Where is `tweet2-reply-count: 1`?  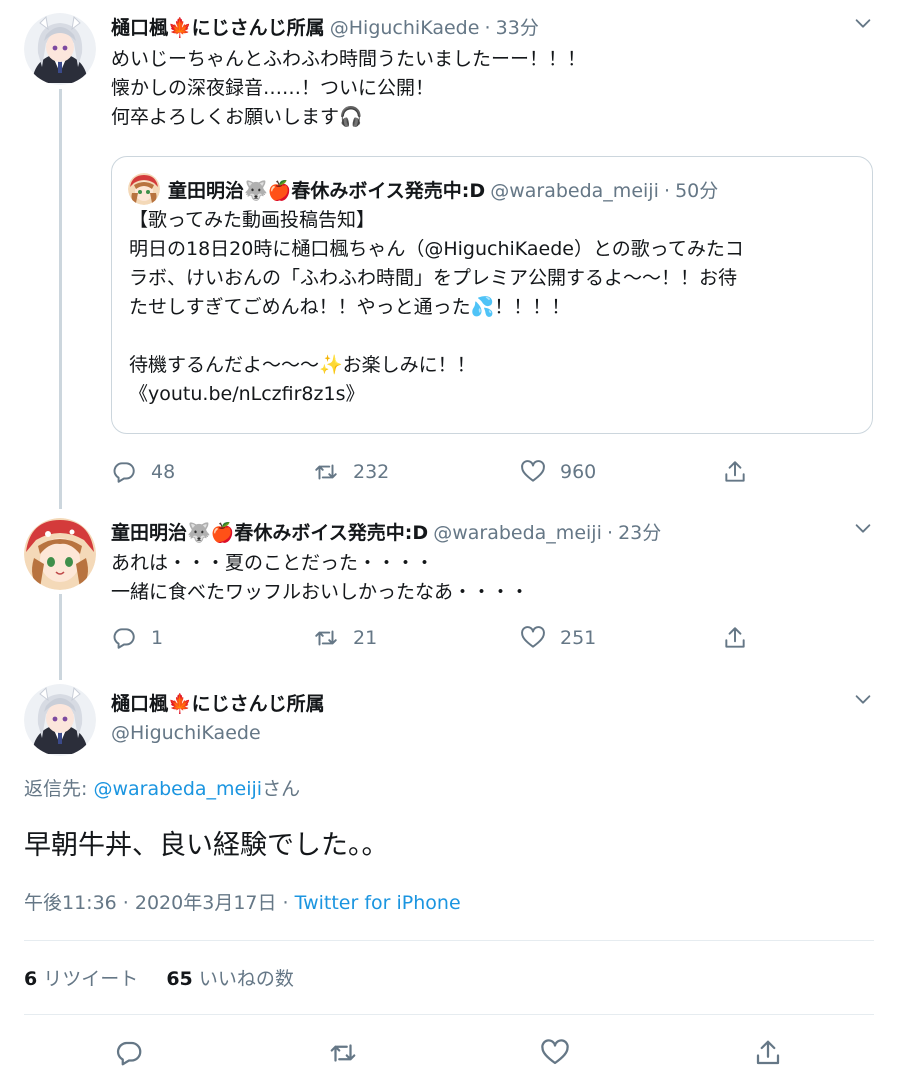
tweet2-reply-count: 1 is located at coordinates (157, 638).